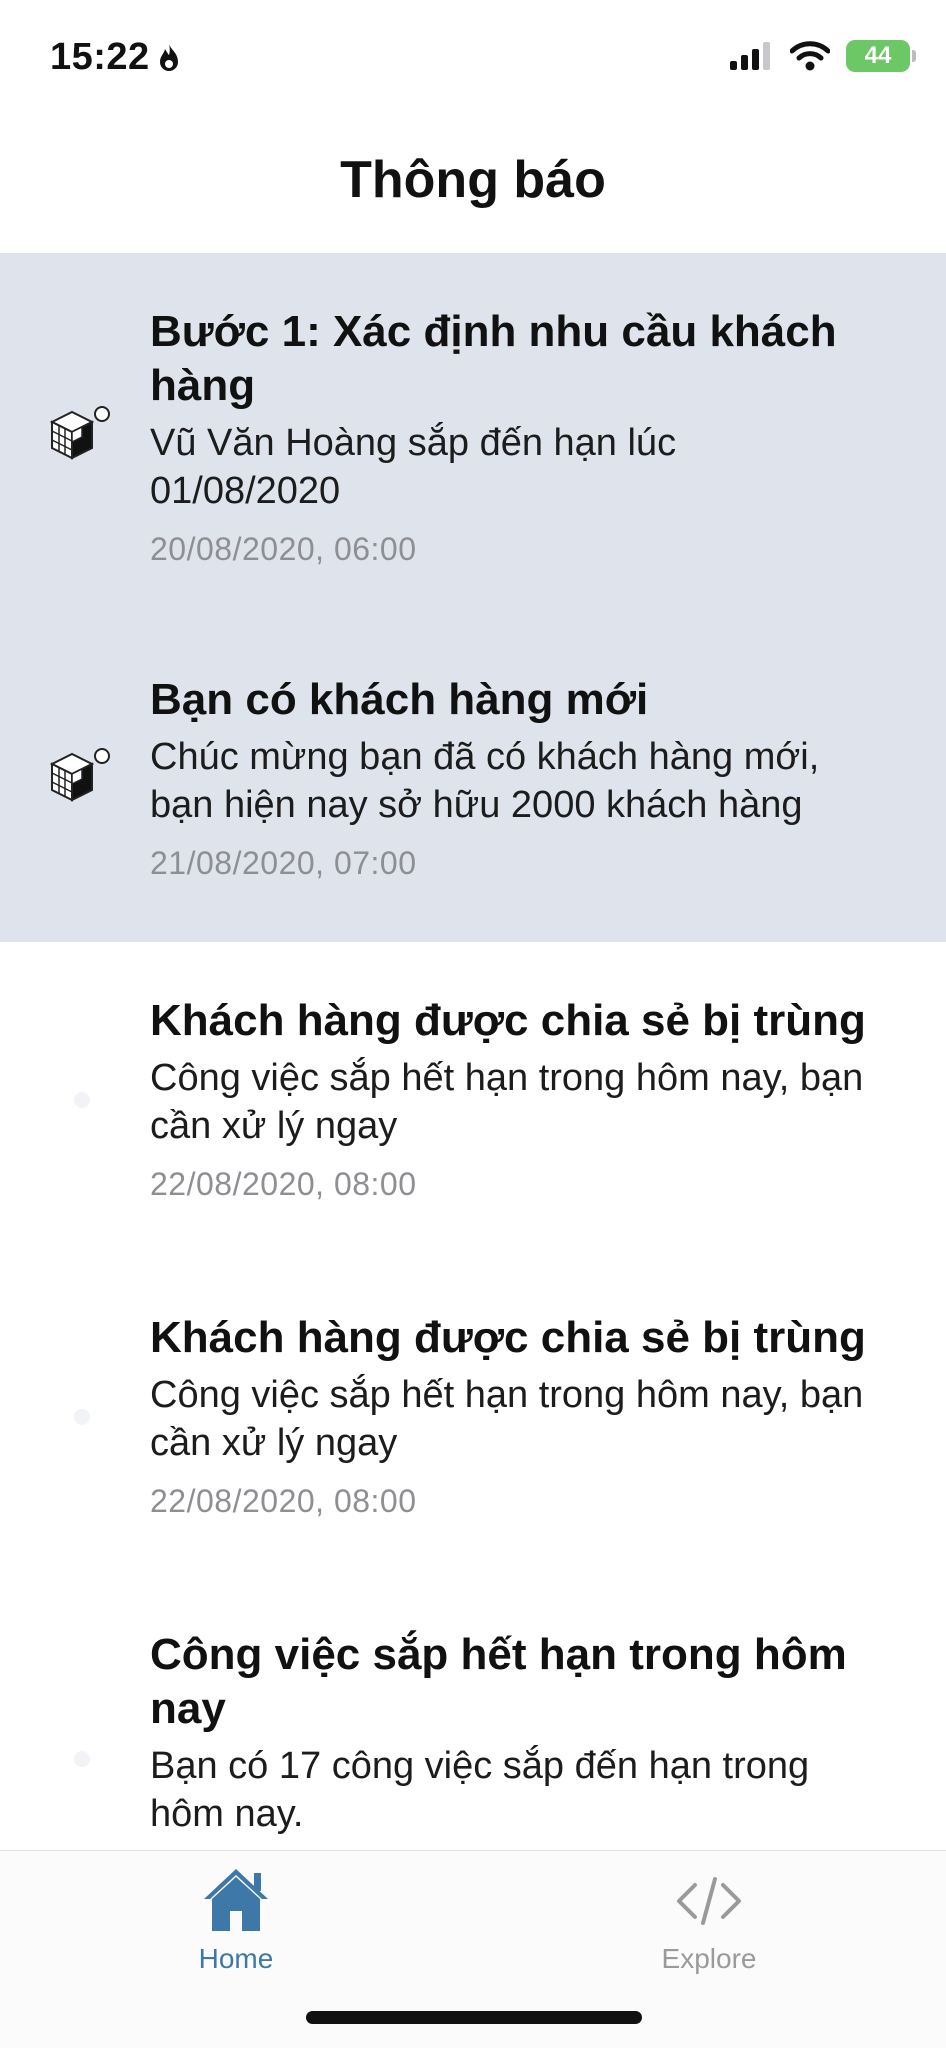 The image size is (946, 2048). Describe the element at coordinates (473, 57) in the screenshot. I see `status-bar: 15:22 44` at that location.